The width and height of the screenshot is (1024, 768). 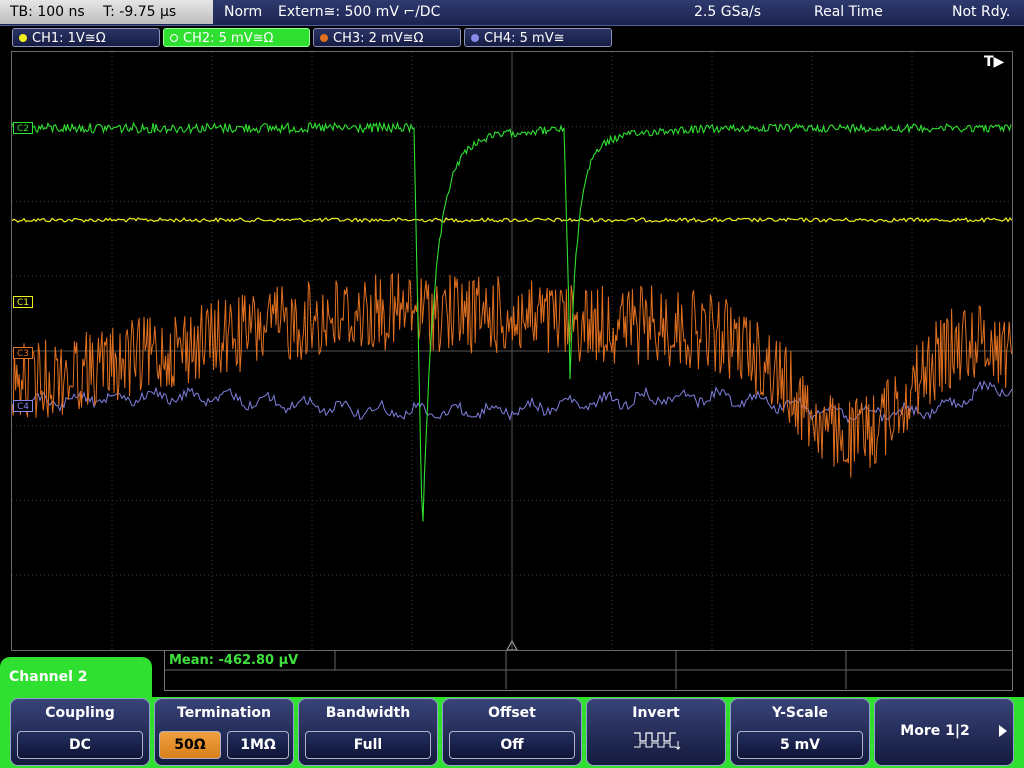 I want to click on channel-1-color-icon, so click(x=23, y=38).